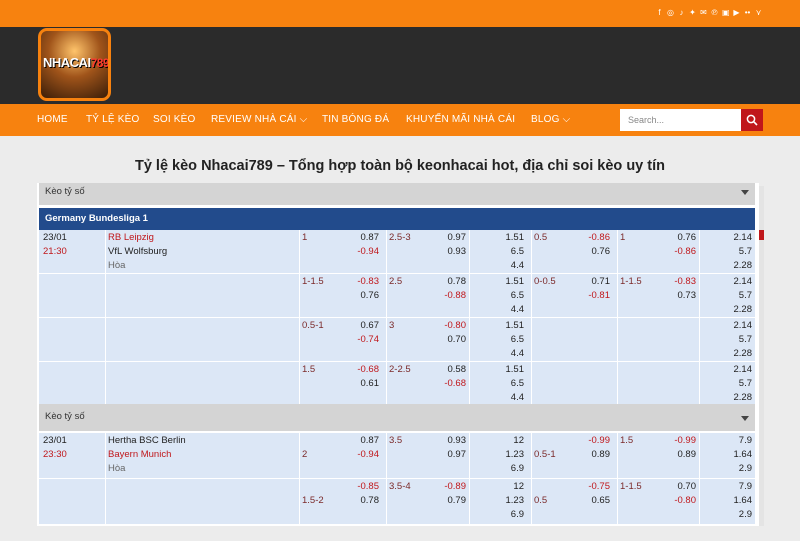 This screenshot has height=541, width=800. What do you see at coordinates (599, 295) in the screenshot?
I see `odds-value: -0.81` at bounding box center [599, 295].